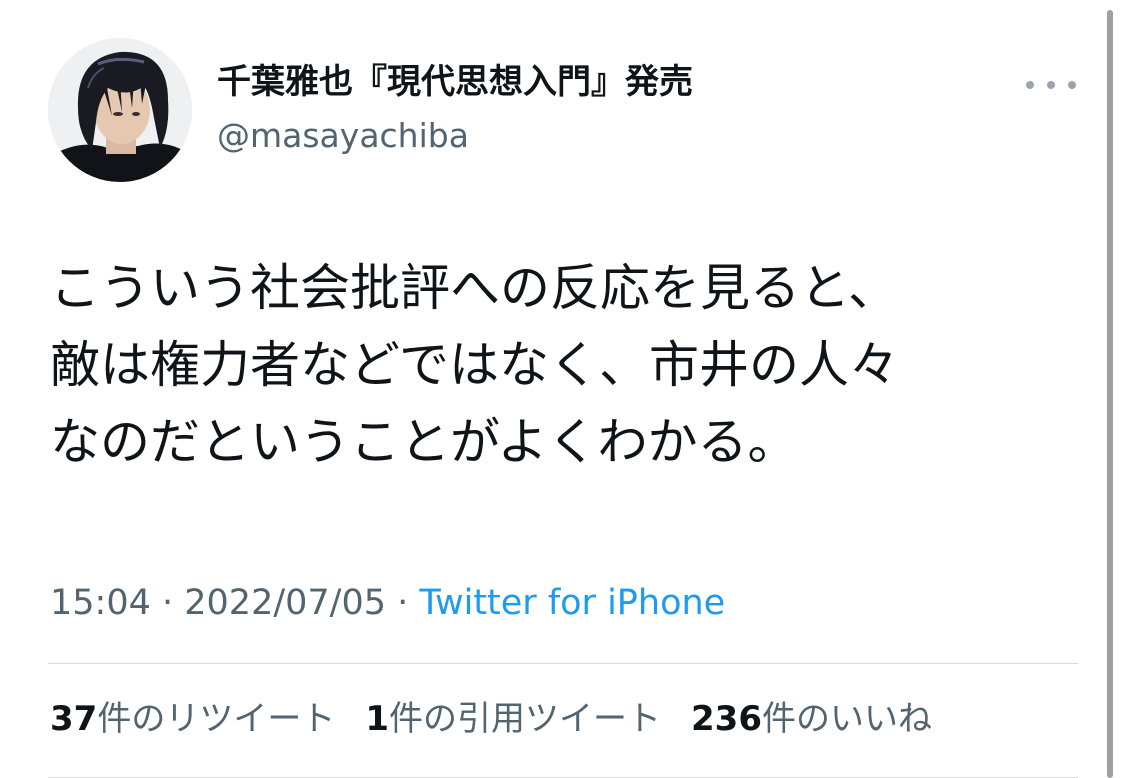 Image resolution: width=1125 pixels, height=778 pixels. What do you see at coordinates (74, 719) in the screenshot?
I see `retweets-count: 37` at bounding box center [74, 719].